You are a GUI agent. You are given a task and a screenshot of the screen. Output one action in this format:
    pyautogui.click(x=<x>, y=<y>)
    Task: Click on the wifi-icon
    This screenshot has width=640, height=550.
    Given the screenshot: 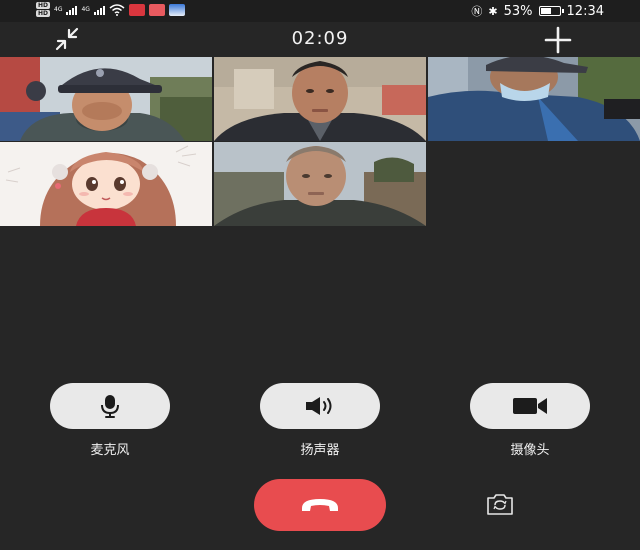 What is the action you would take?
    pyautogui.click(x=117, y=9)
    